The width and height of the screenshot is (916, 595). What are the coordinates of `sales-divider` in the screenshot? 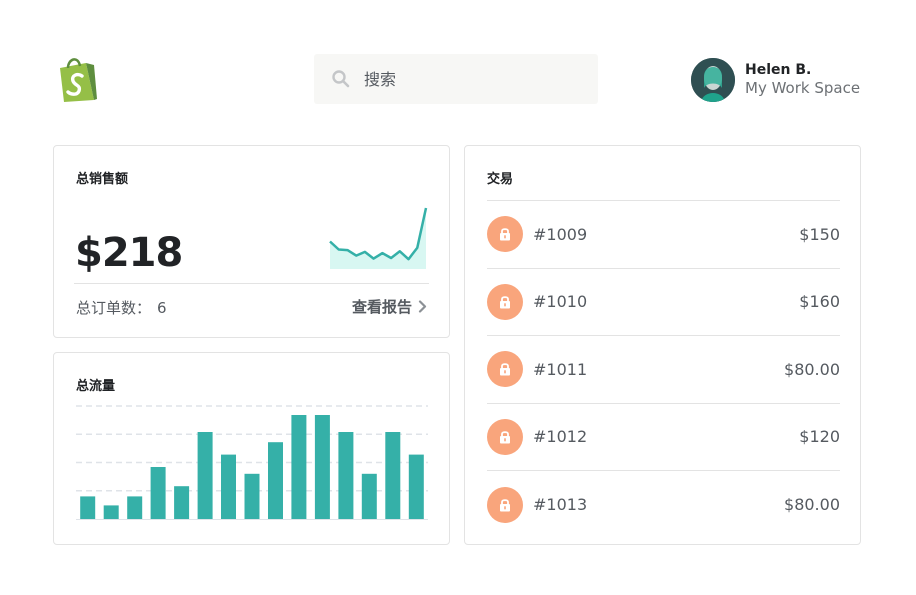 It's located at (251, 283).